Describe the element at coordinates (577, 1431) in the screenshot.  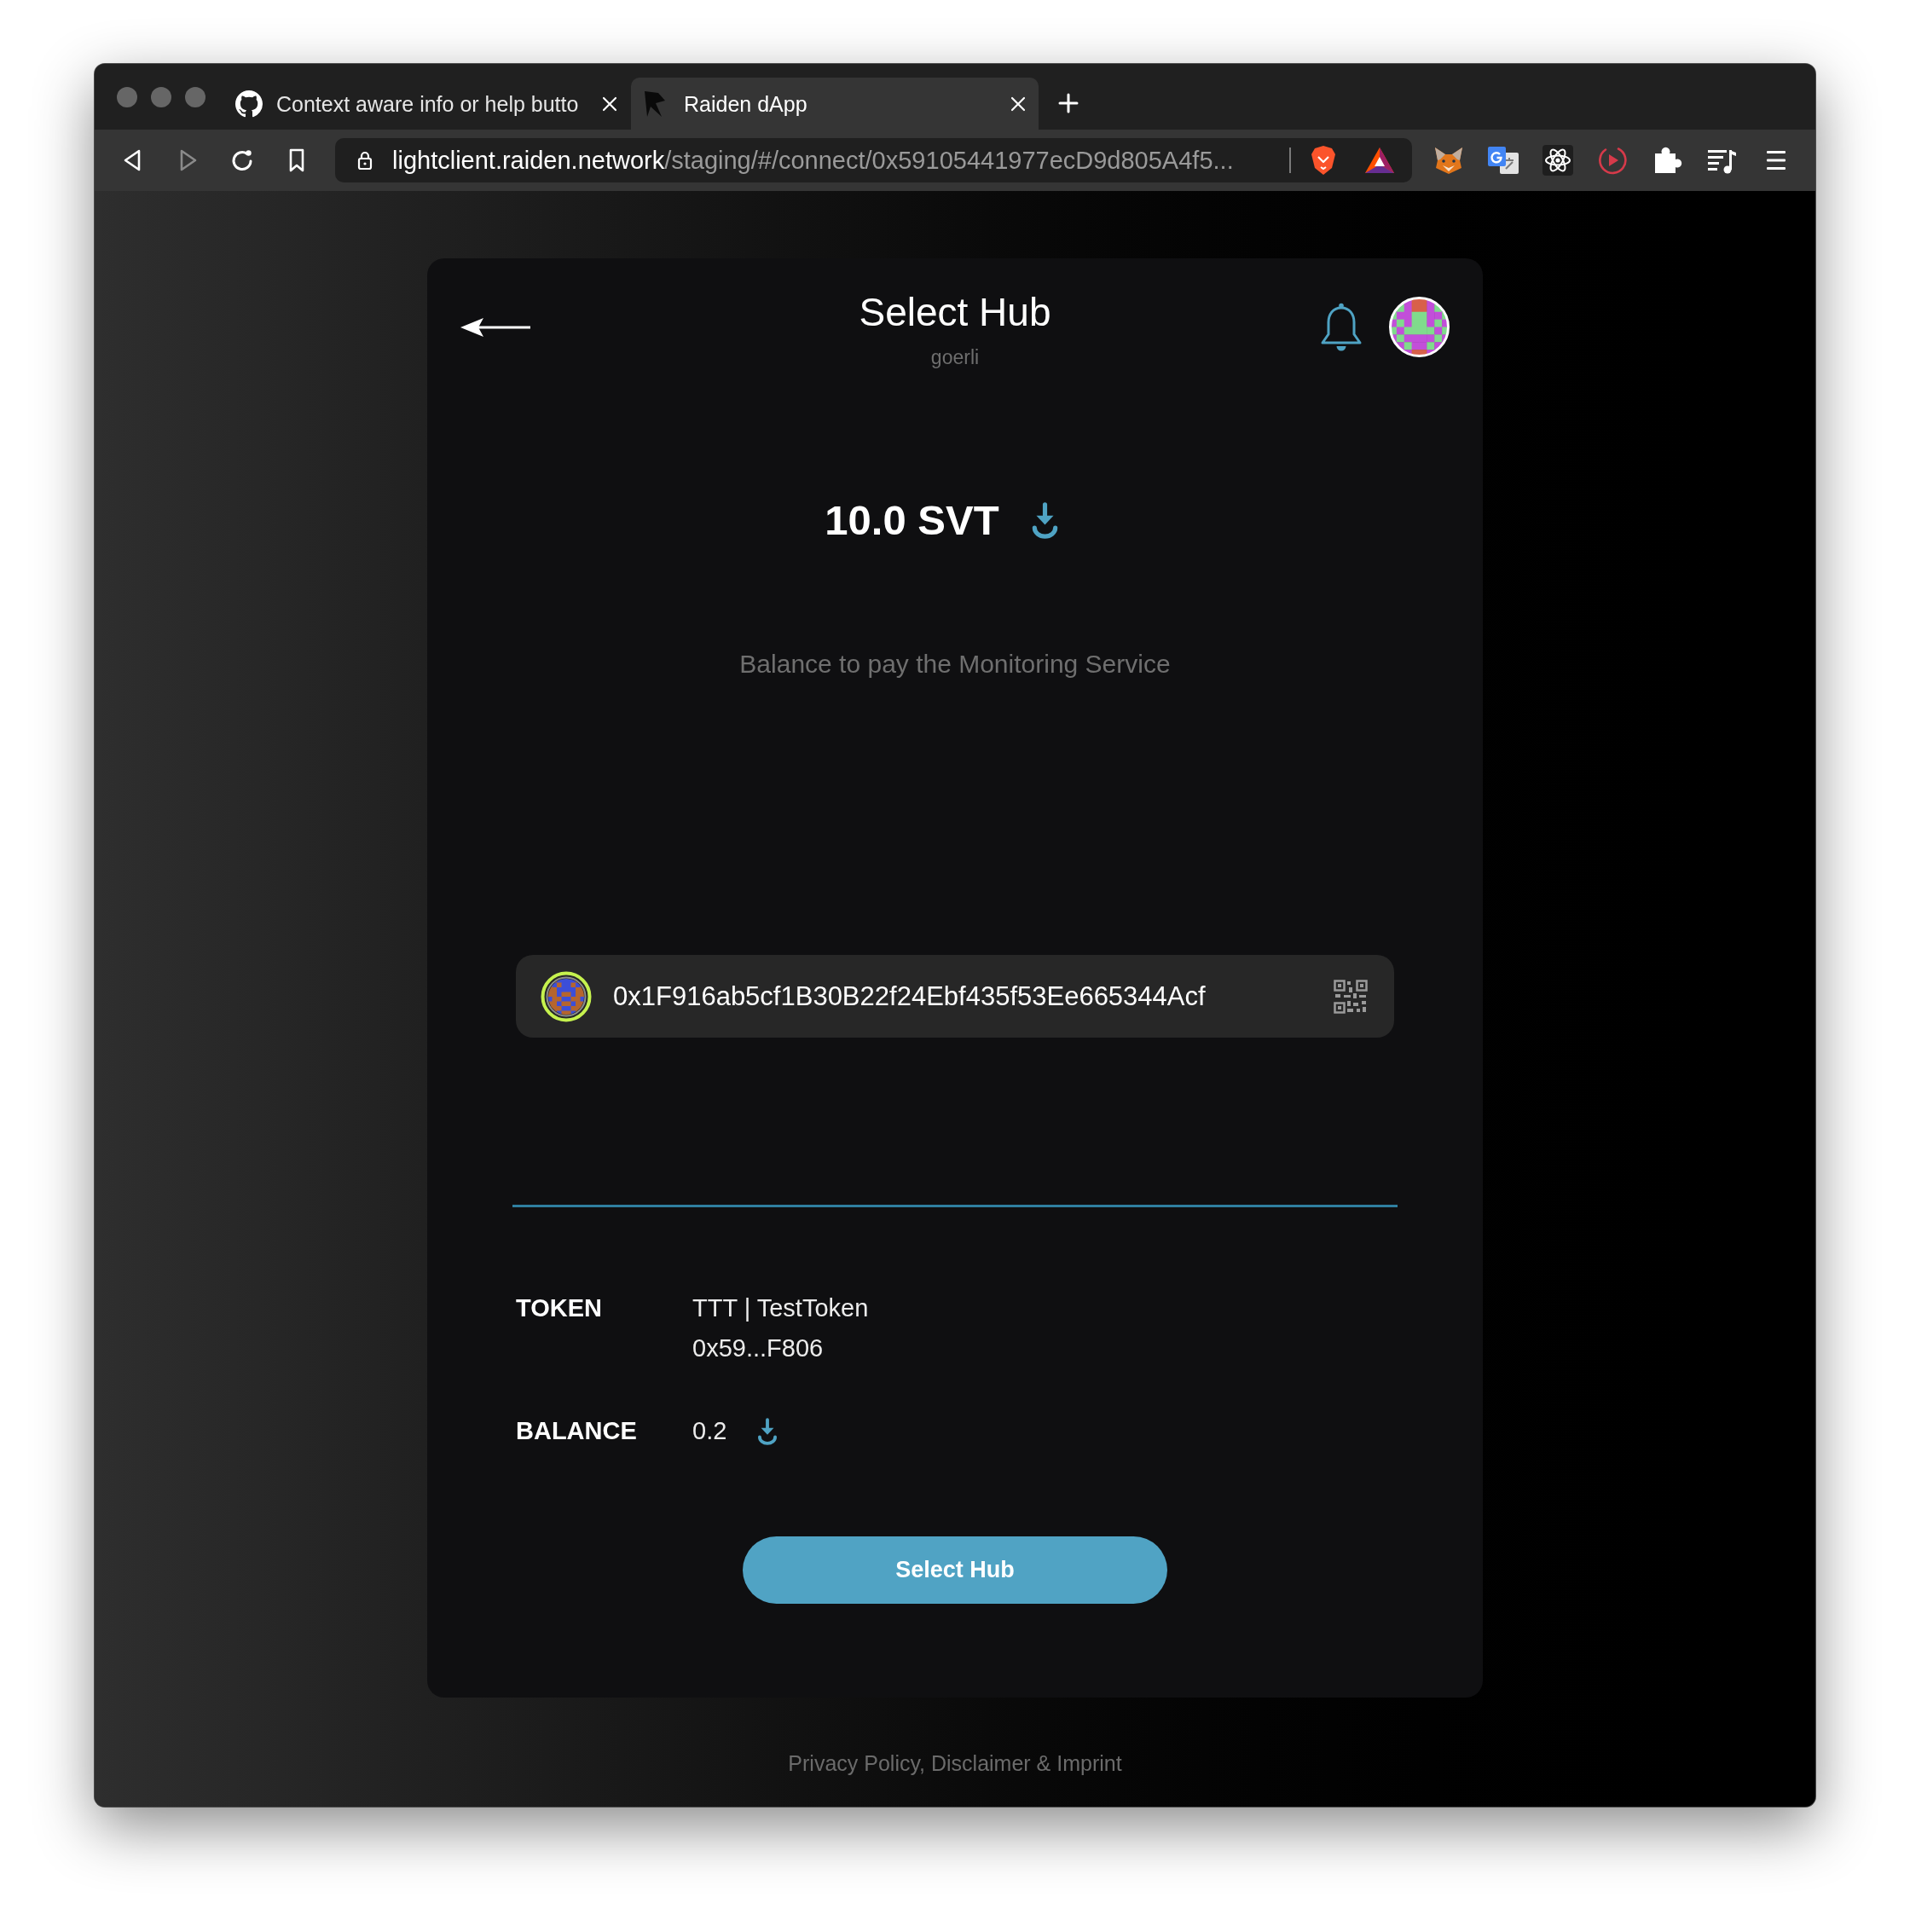
I see `detail-label: BALANCE` at that location.